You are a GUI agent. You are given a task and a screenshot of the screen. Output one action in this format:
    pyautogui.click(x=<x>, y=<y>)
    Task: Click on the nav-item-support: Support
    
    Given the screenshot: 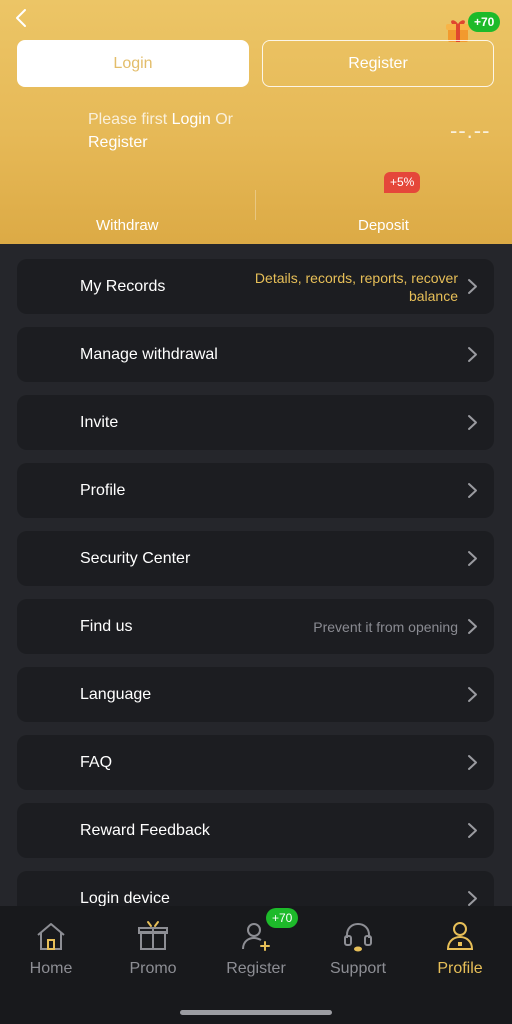 What is the action you would take?
    pyautogui.click(x=358, y=951)
    